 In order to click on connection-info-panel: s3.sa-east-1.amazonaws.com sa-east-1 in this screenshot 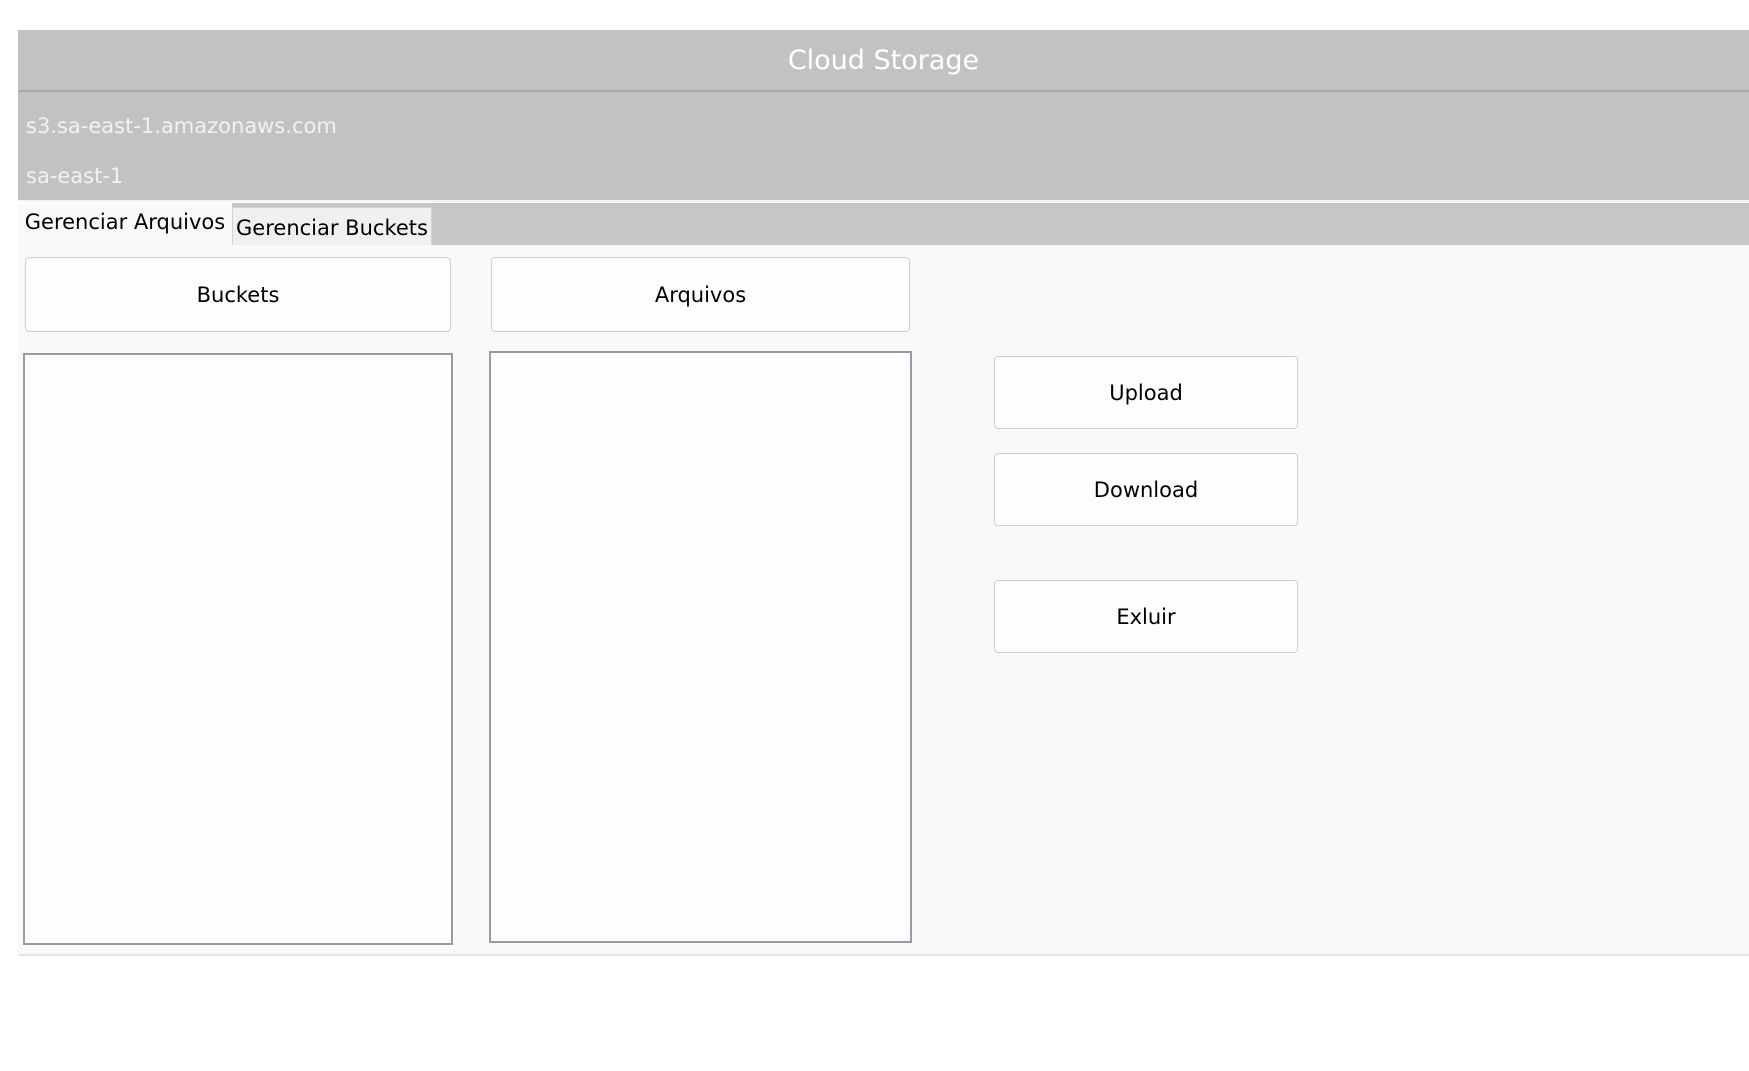, I will do `click(883, 147)`.